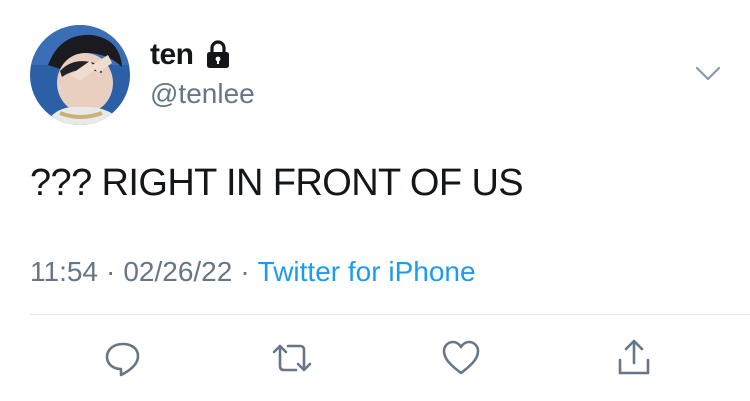 This screenshot has height=401, width=750. I want to click on avatar, so click(80, 75).